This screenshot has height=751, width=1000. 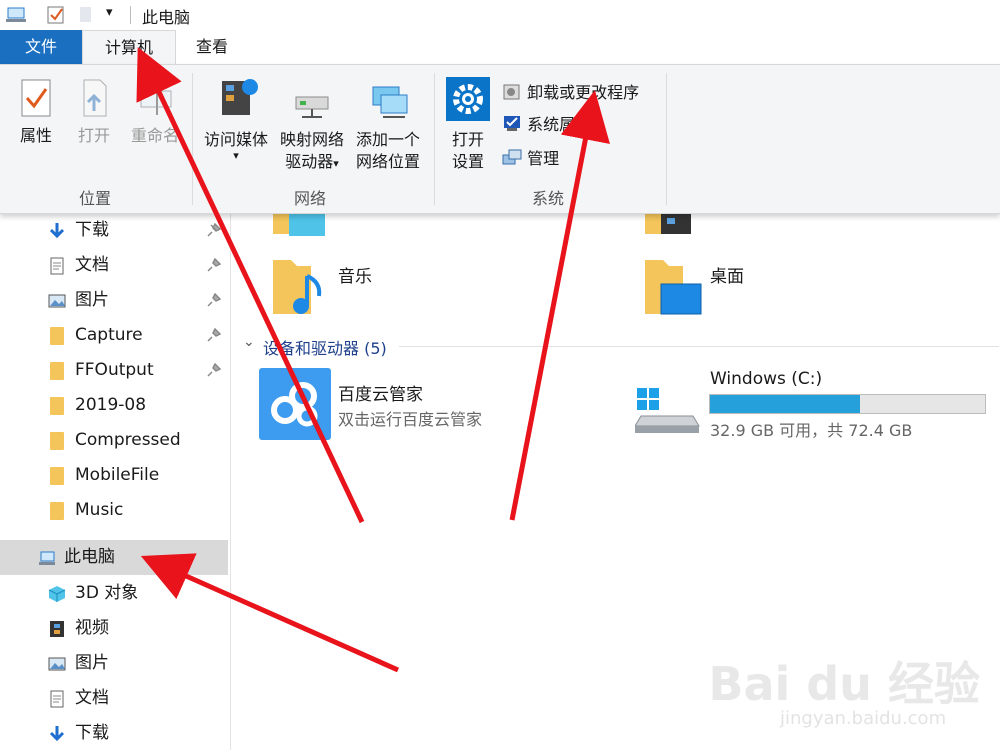 I want to click on access-media-label: 访问媒体, so click(x=235, y=139).